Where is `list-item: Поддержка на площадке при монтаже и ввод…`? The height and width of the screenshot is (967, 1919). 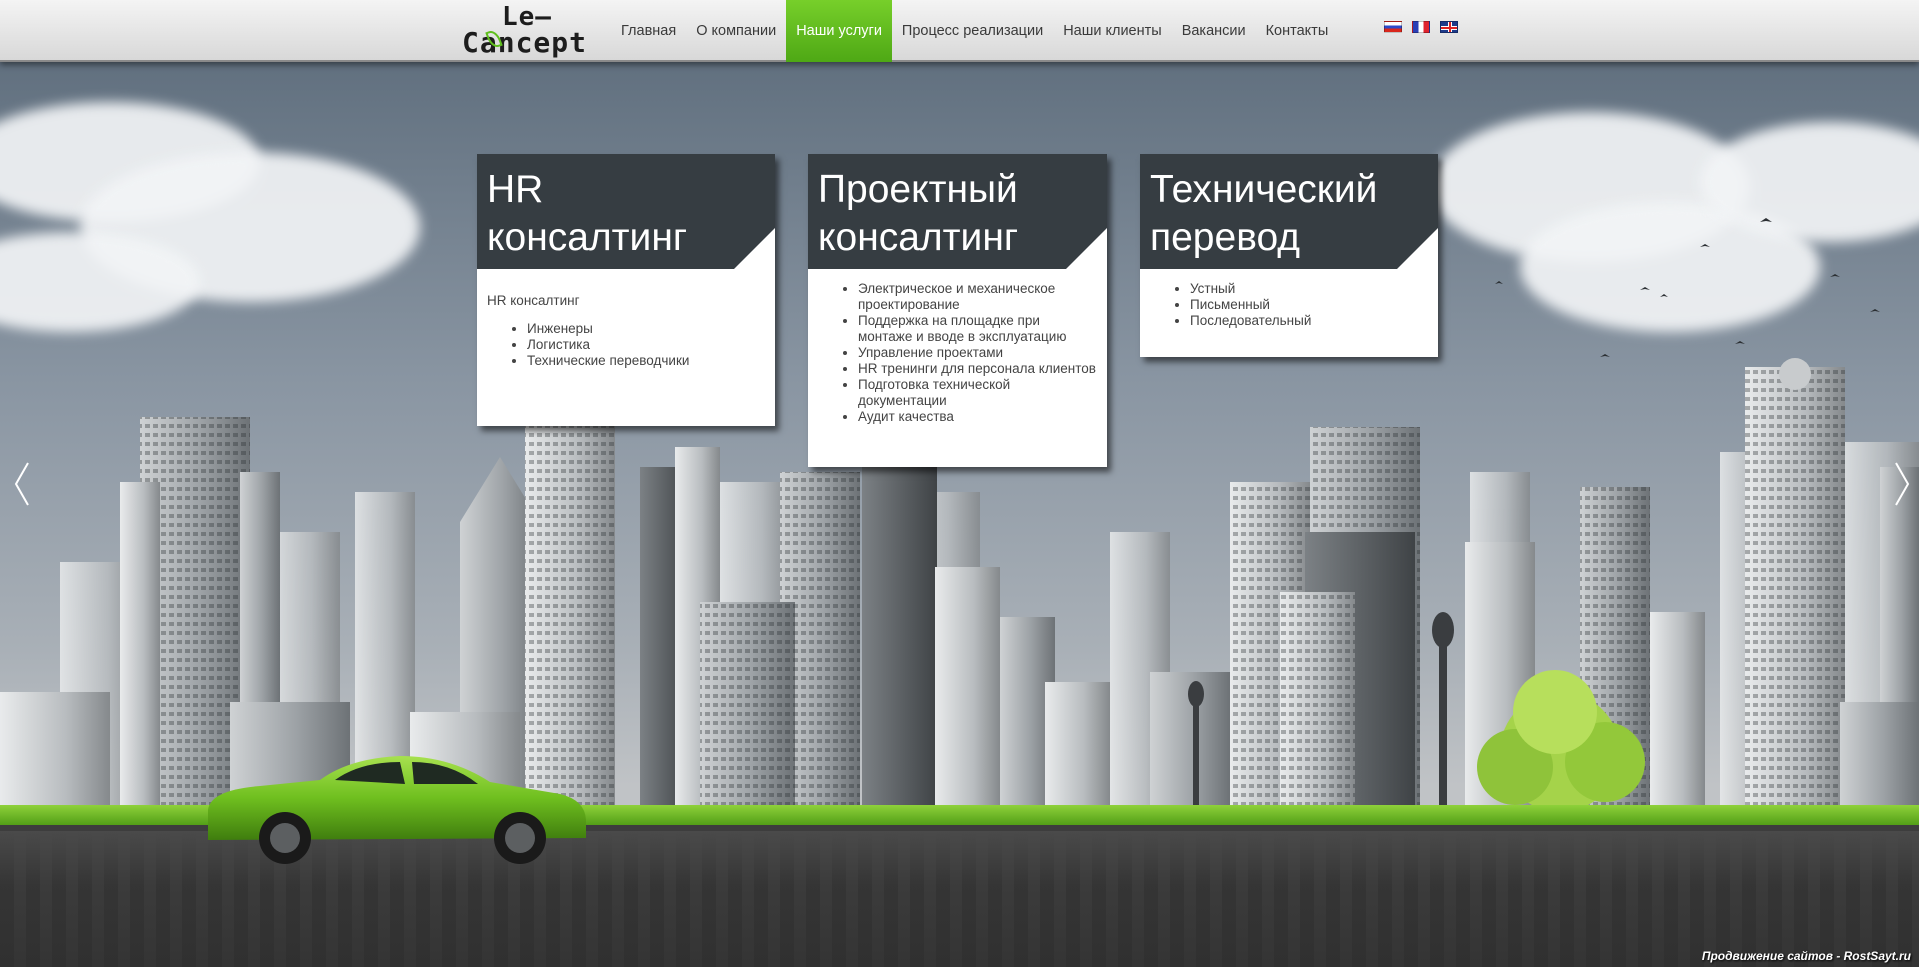 list-item: Поддержка на площадке при монтаже и ввод… is located at coordinates (977, 329).